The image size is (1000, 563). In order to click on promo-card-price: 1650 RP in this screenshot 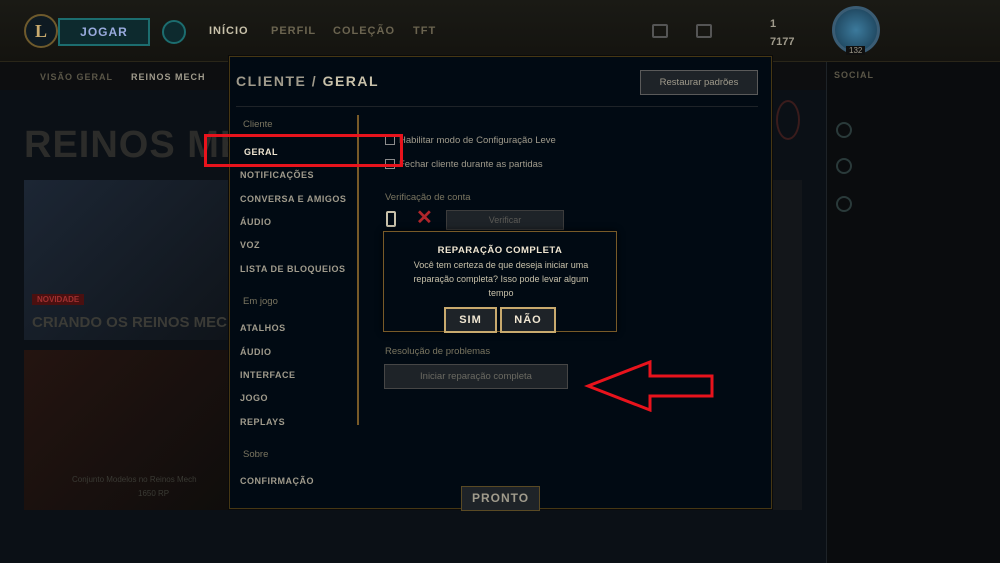, I will do `click(154, 493)`.